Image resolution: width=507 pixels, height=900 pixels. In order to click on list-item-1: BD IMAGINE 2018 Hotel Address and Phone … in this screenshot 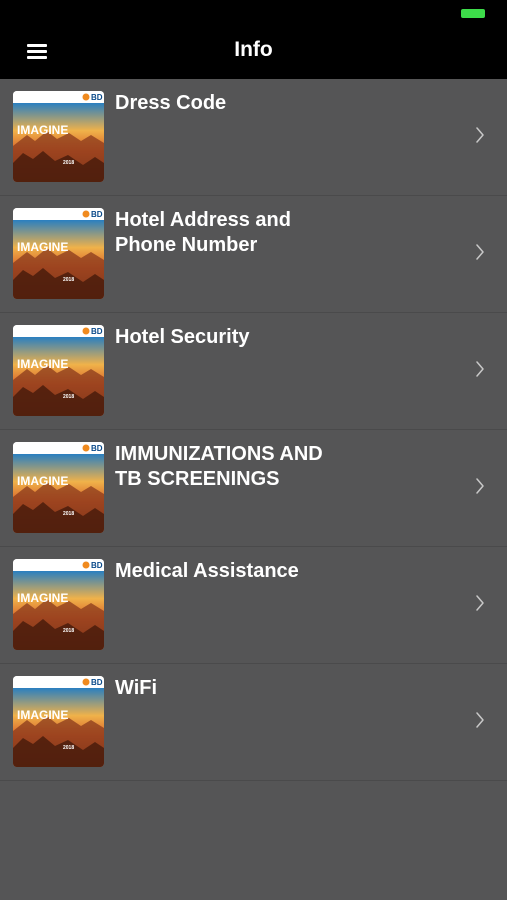, I will do `click(253, 254)`.